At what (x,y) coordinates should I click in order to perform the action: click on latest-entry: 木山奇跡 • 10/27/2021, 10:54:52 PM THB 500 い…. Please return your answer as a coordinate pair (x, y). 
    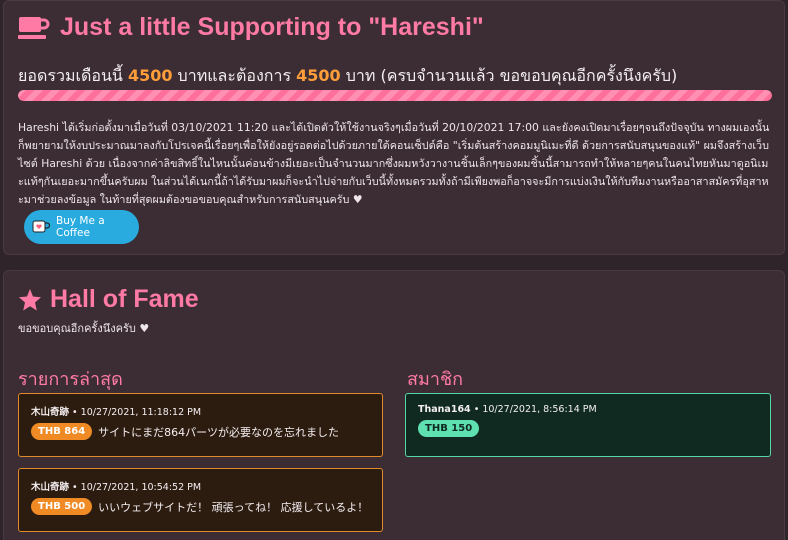
    Looking at the image, I should click on (200, 500).